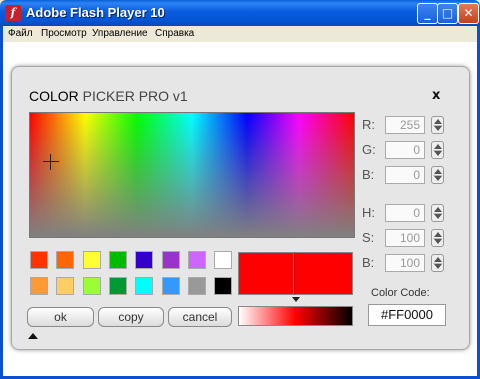  Describe the element at coordinates (437, 150) in the screenshot. I see `green-stepper` at that location.